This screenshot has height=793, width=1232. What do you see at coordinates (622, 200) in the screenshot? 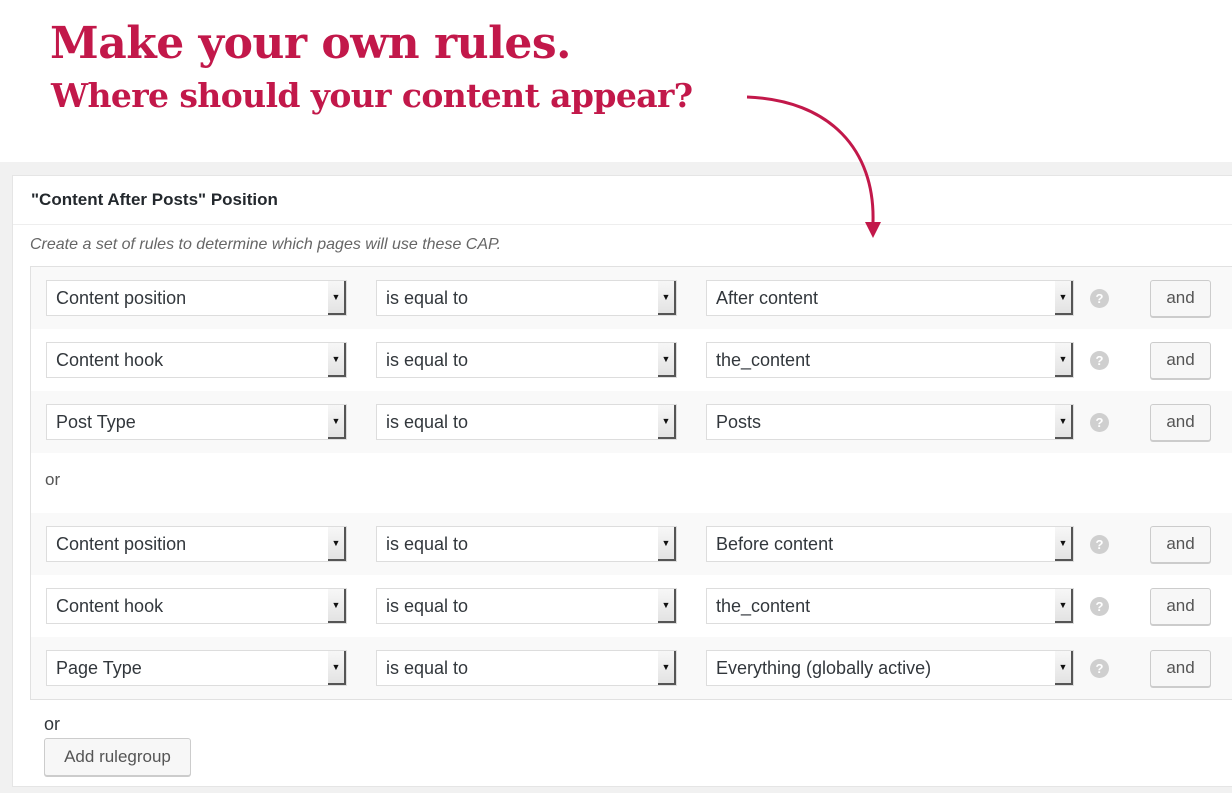
I see `panel-header: "Content After Posts" Position` at bounding box center [622, 200].